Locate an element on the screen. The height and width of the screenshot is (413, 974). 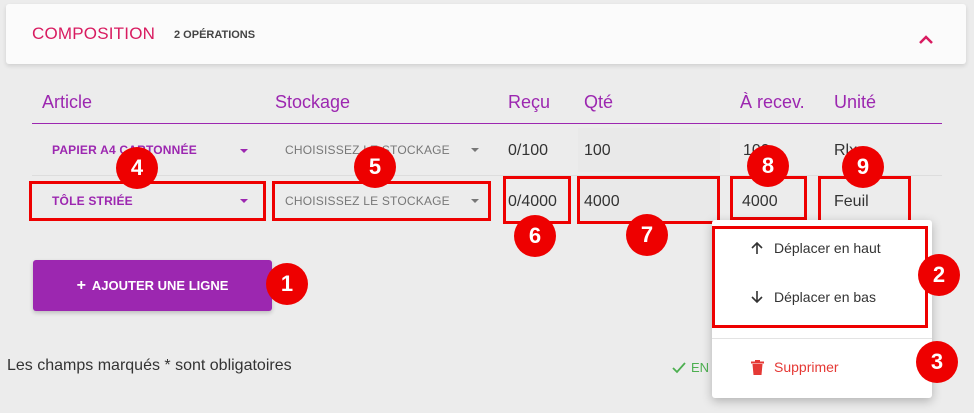
received-value: 0/100 is located at coordinates (528, 150).